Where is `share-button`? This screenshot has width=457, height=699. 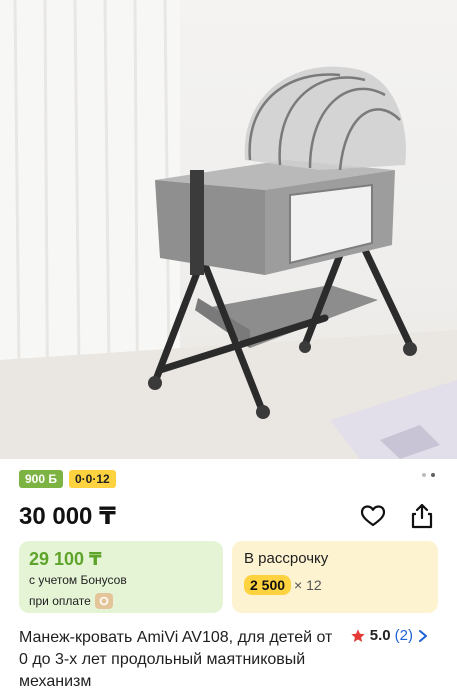
share-button is located at coordinates (422, 516).